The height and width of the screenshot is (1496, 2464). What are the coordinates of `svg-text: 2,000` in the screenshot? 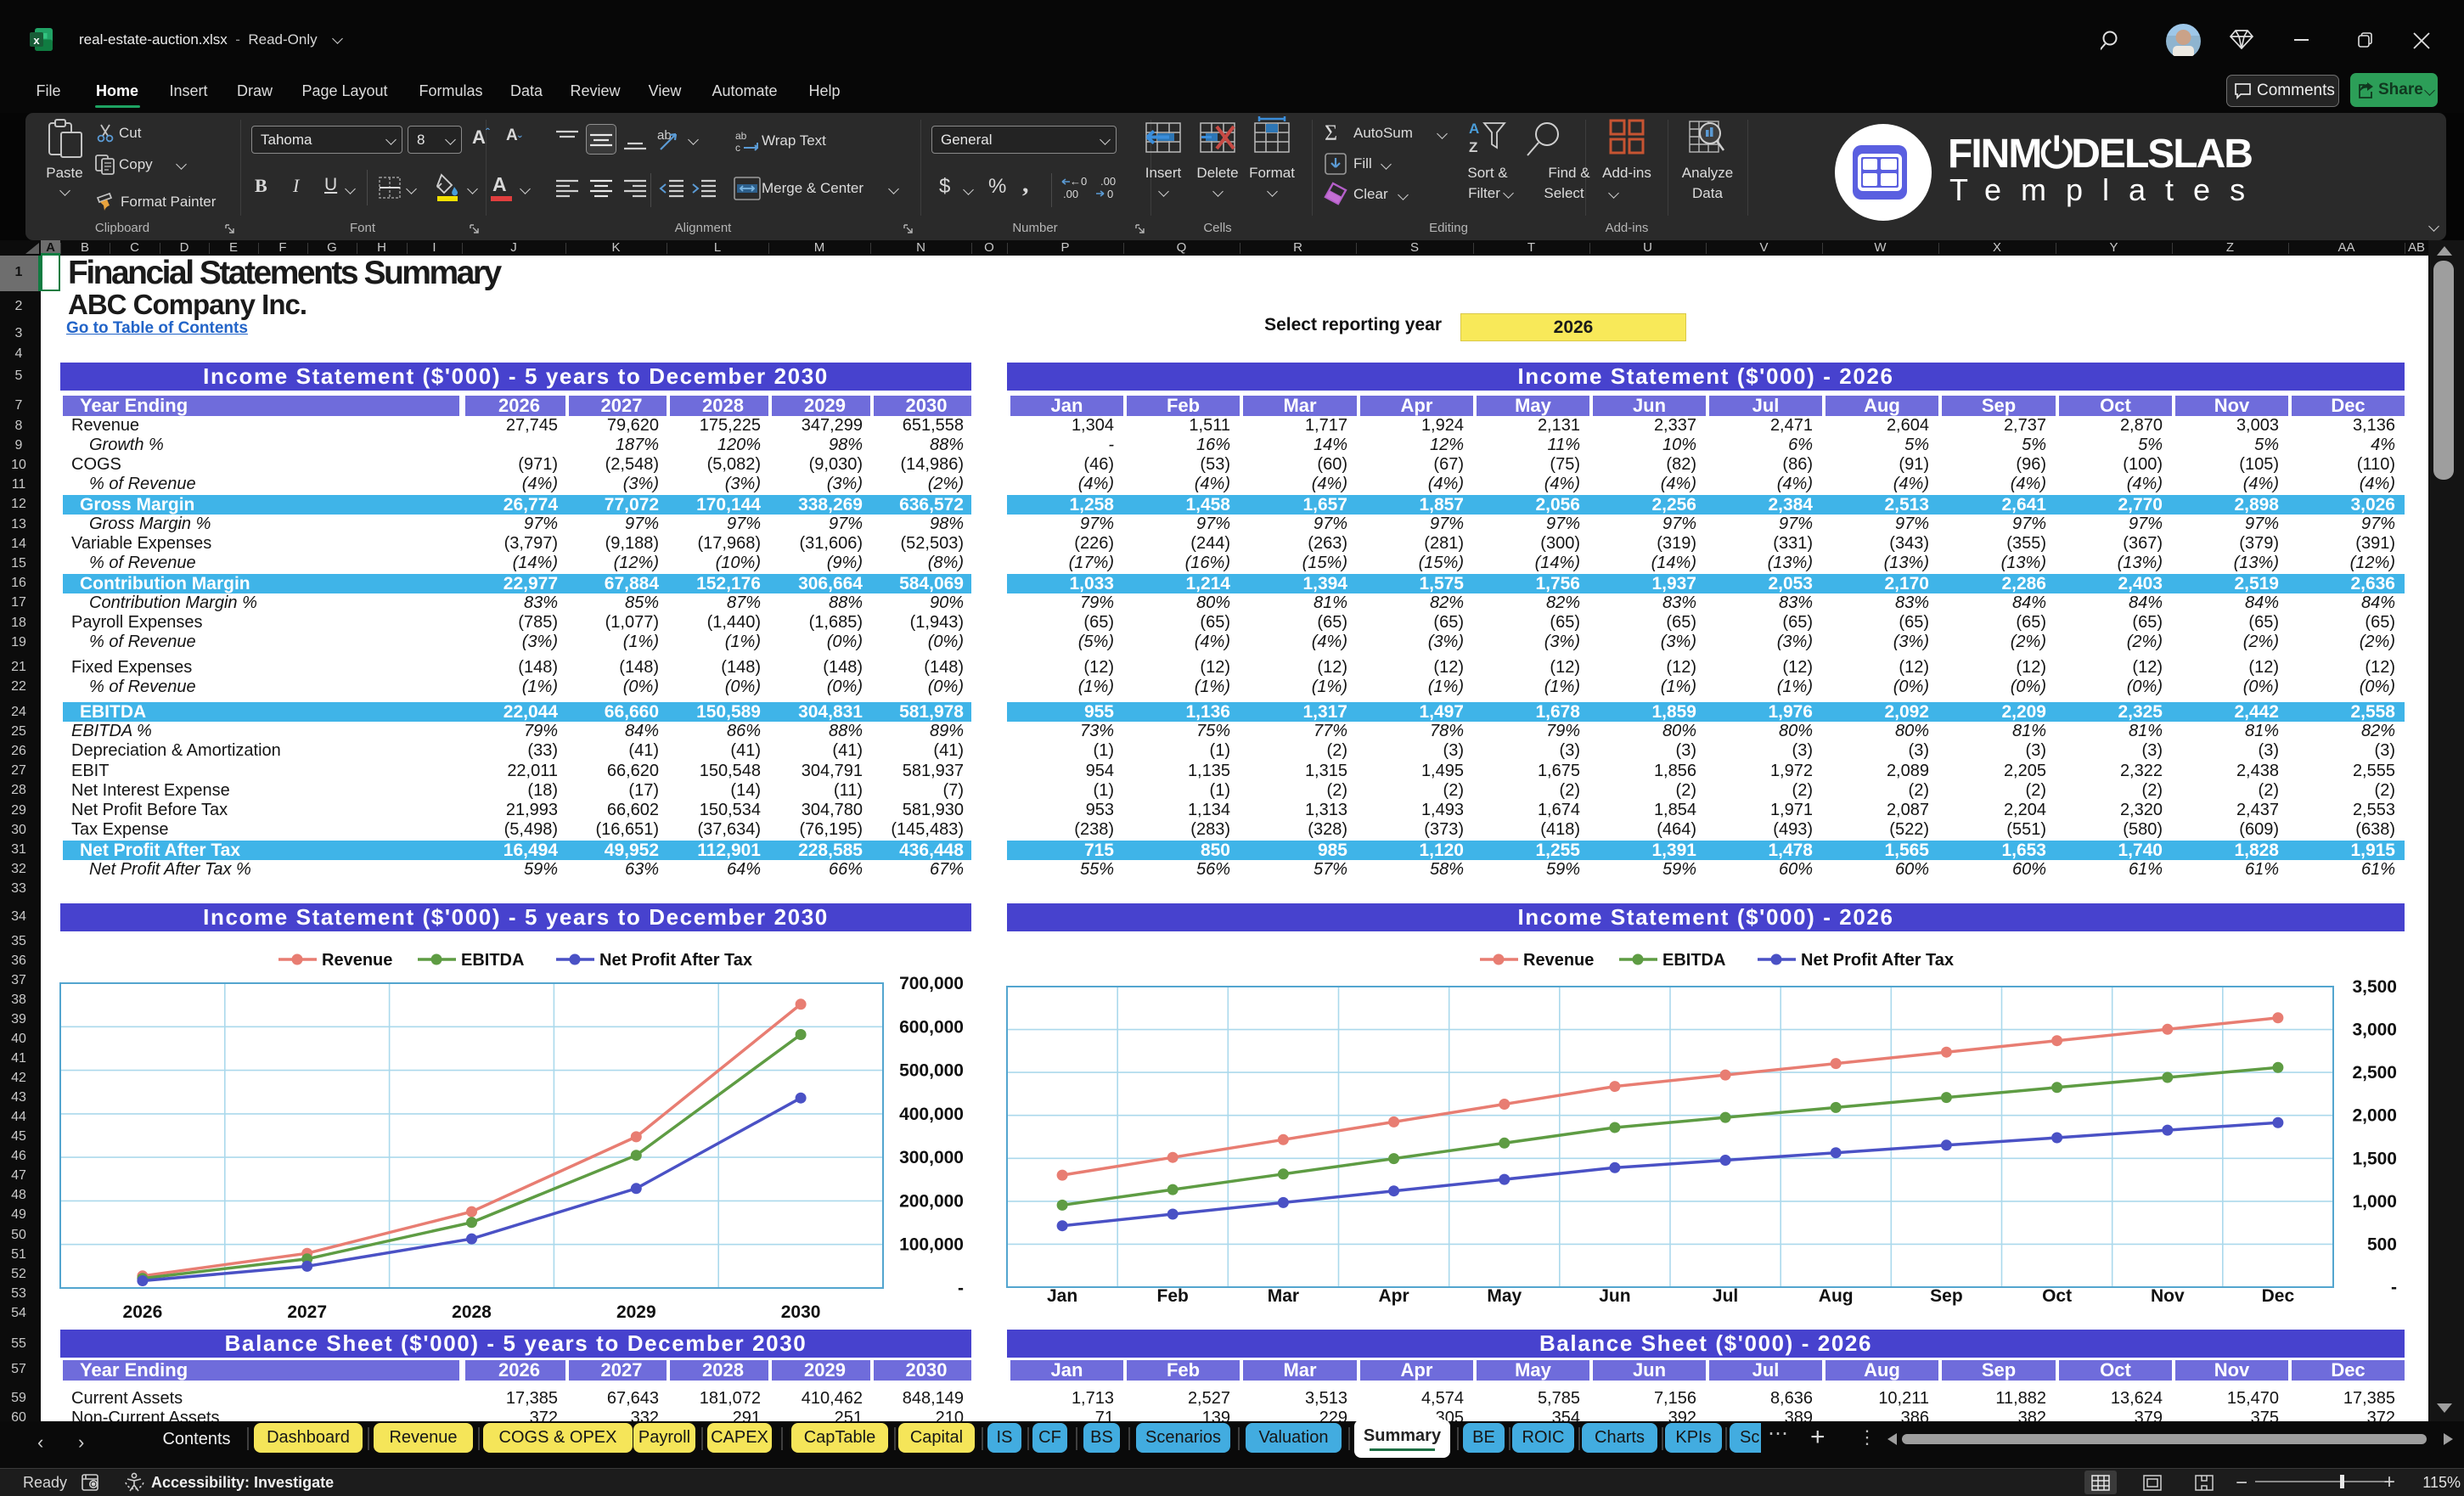 It's located at (2374, 1116).